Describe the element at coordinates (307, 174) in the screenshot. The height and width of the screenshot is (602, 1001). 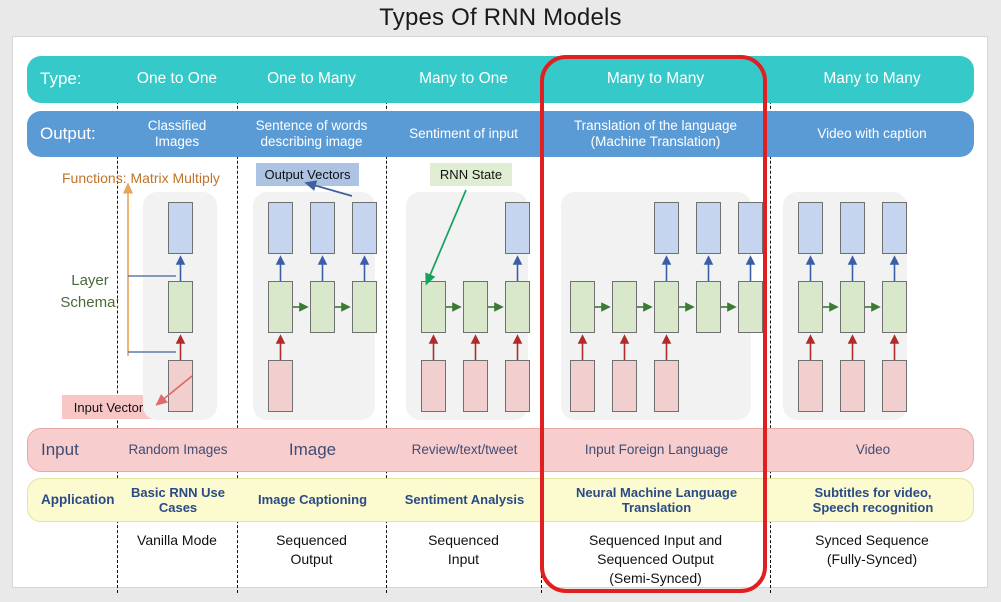
I see `output-vectors-tag: Output Vectors` at that location.